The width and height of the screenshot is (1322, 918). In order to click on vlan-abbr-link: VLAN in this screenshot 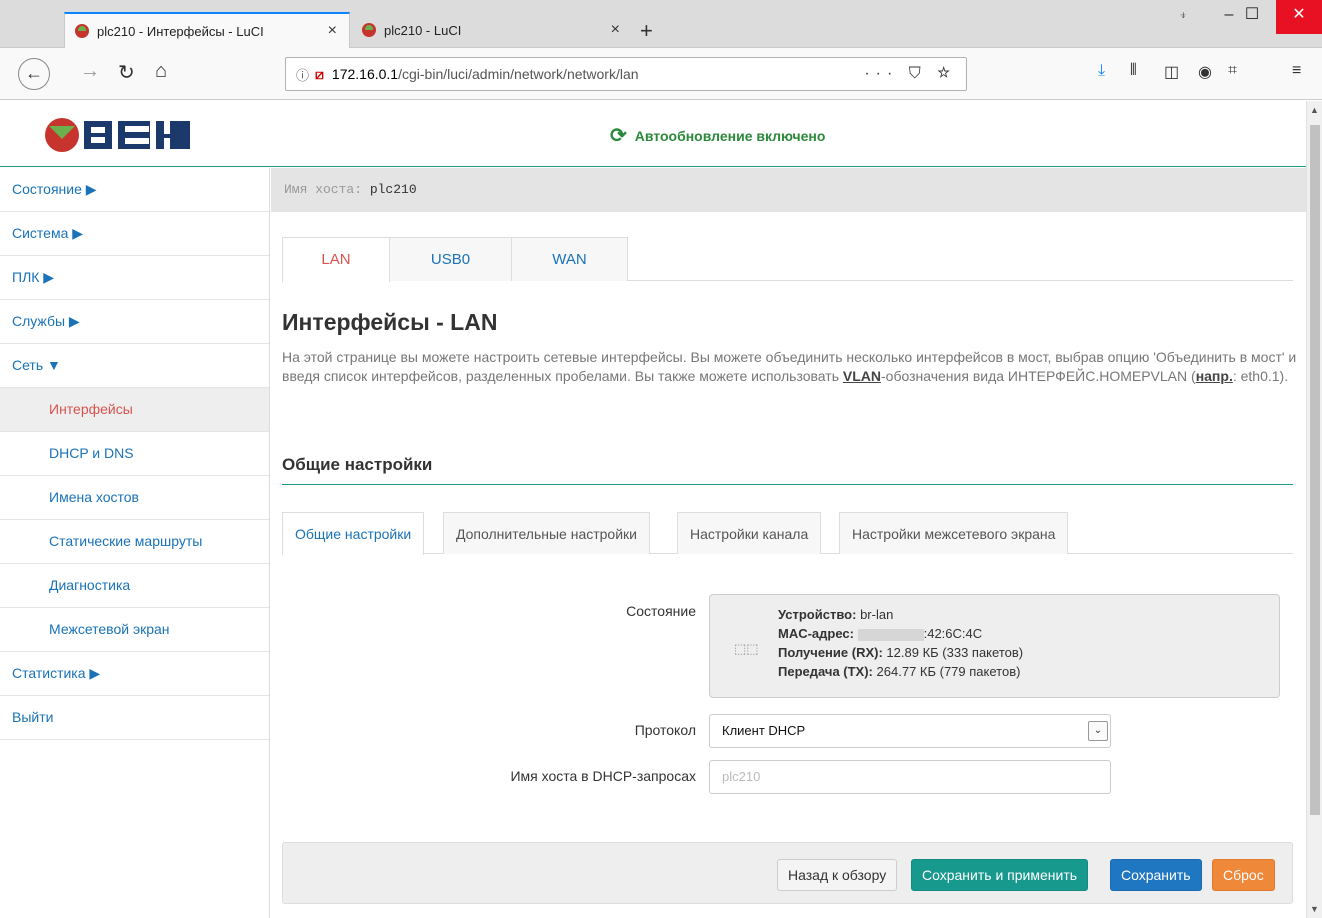, I will do `click(862, 376)`.